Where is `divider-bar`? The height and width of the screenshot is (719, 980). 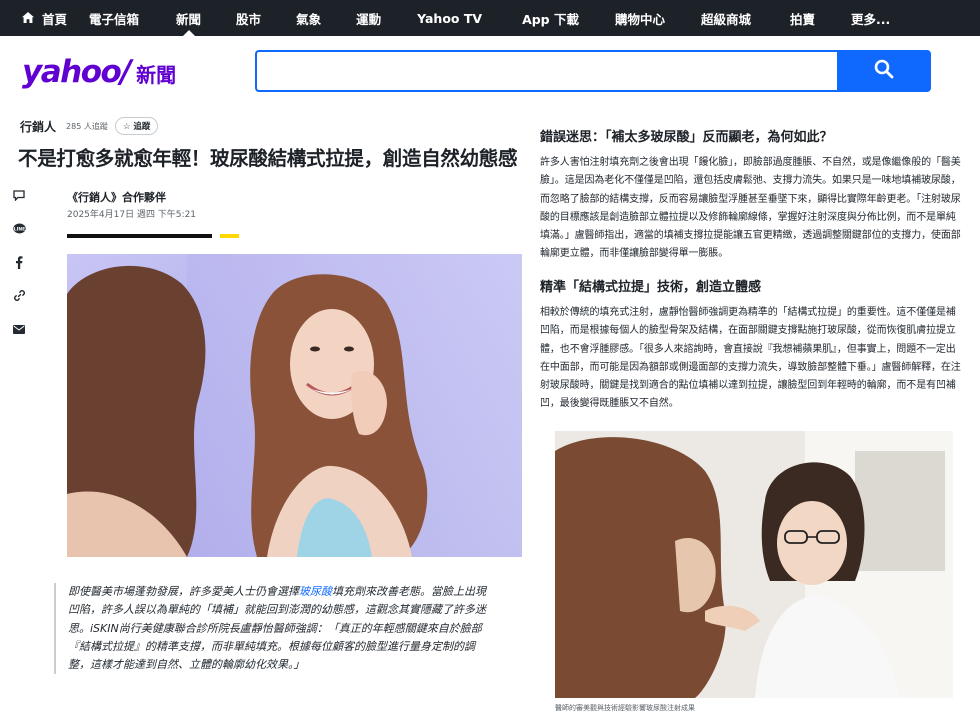
divider-bar is located at coordinates (139, 236).